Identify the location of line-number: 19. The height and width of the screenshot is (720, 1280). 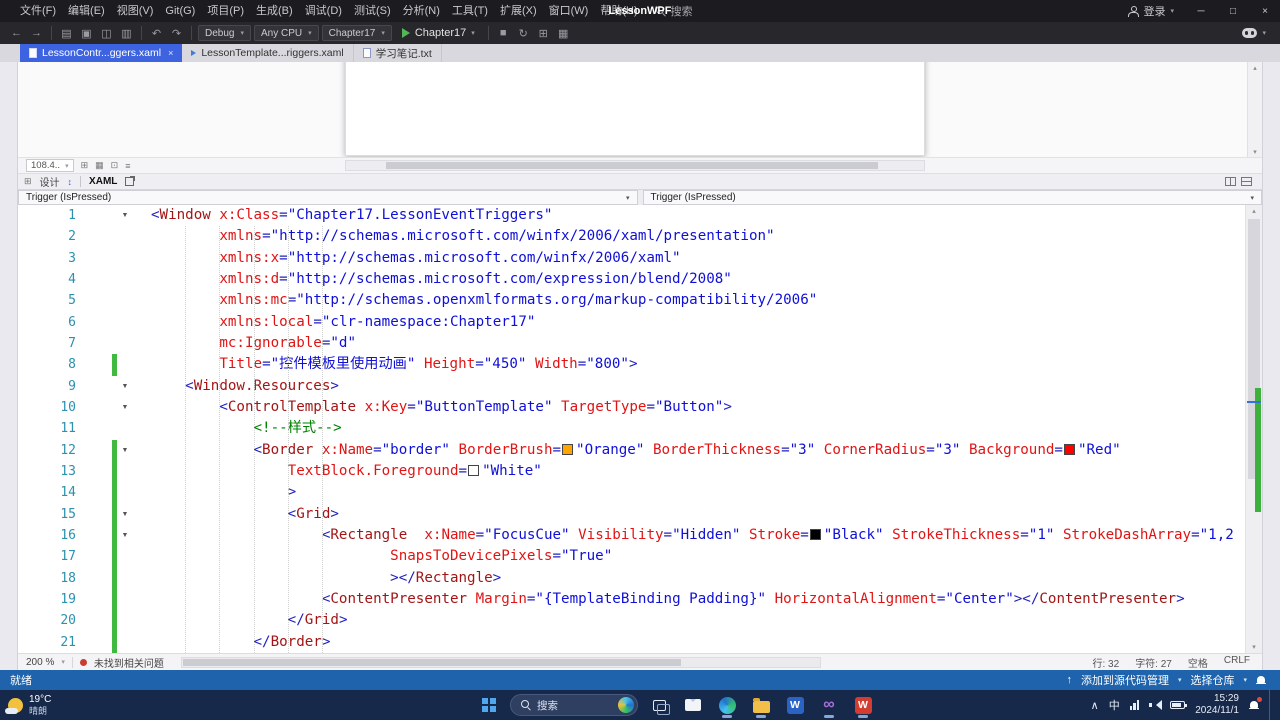
(60, 599).